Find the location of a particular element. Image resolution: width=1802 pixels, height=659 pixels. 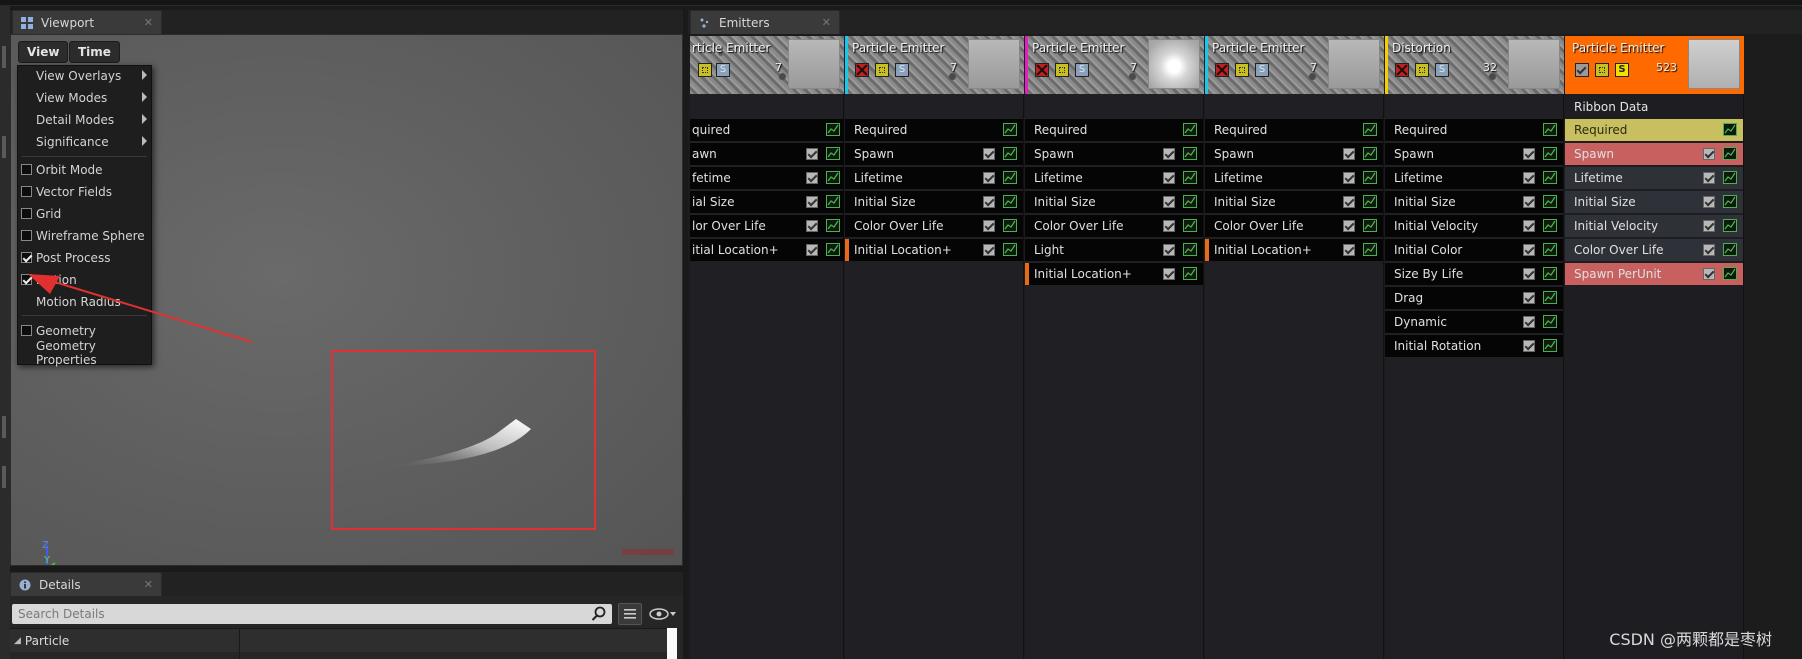

module-row: itial Location+ is located at coordinates (767, 250).